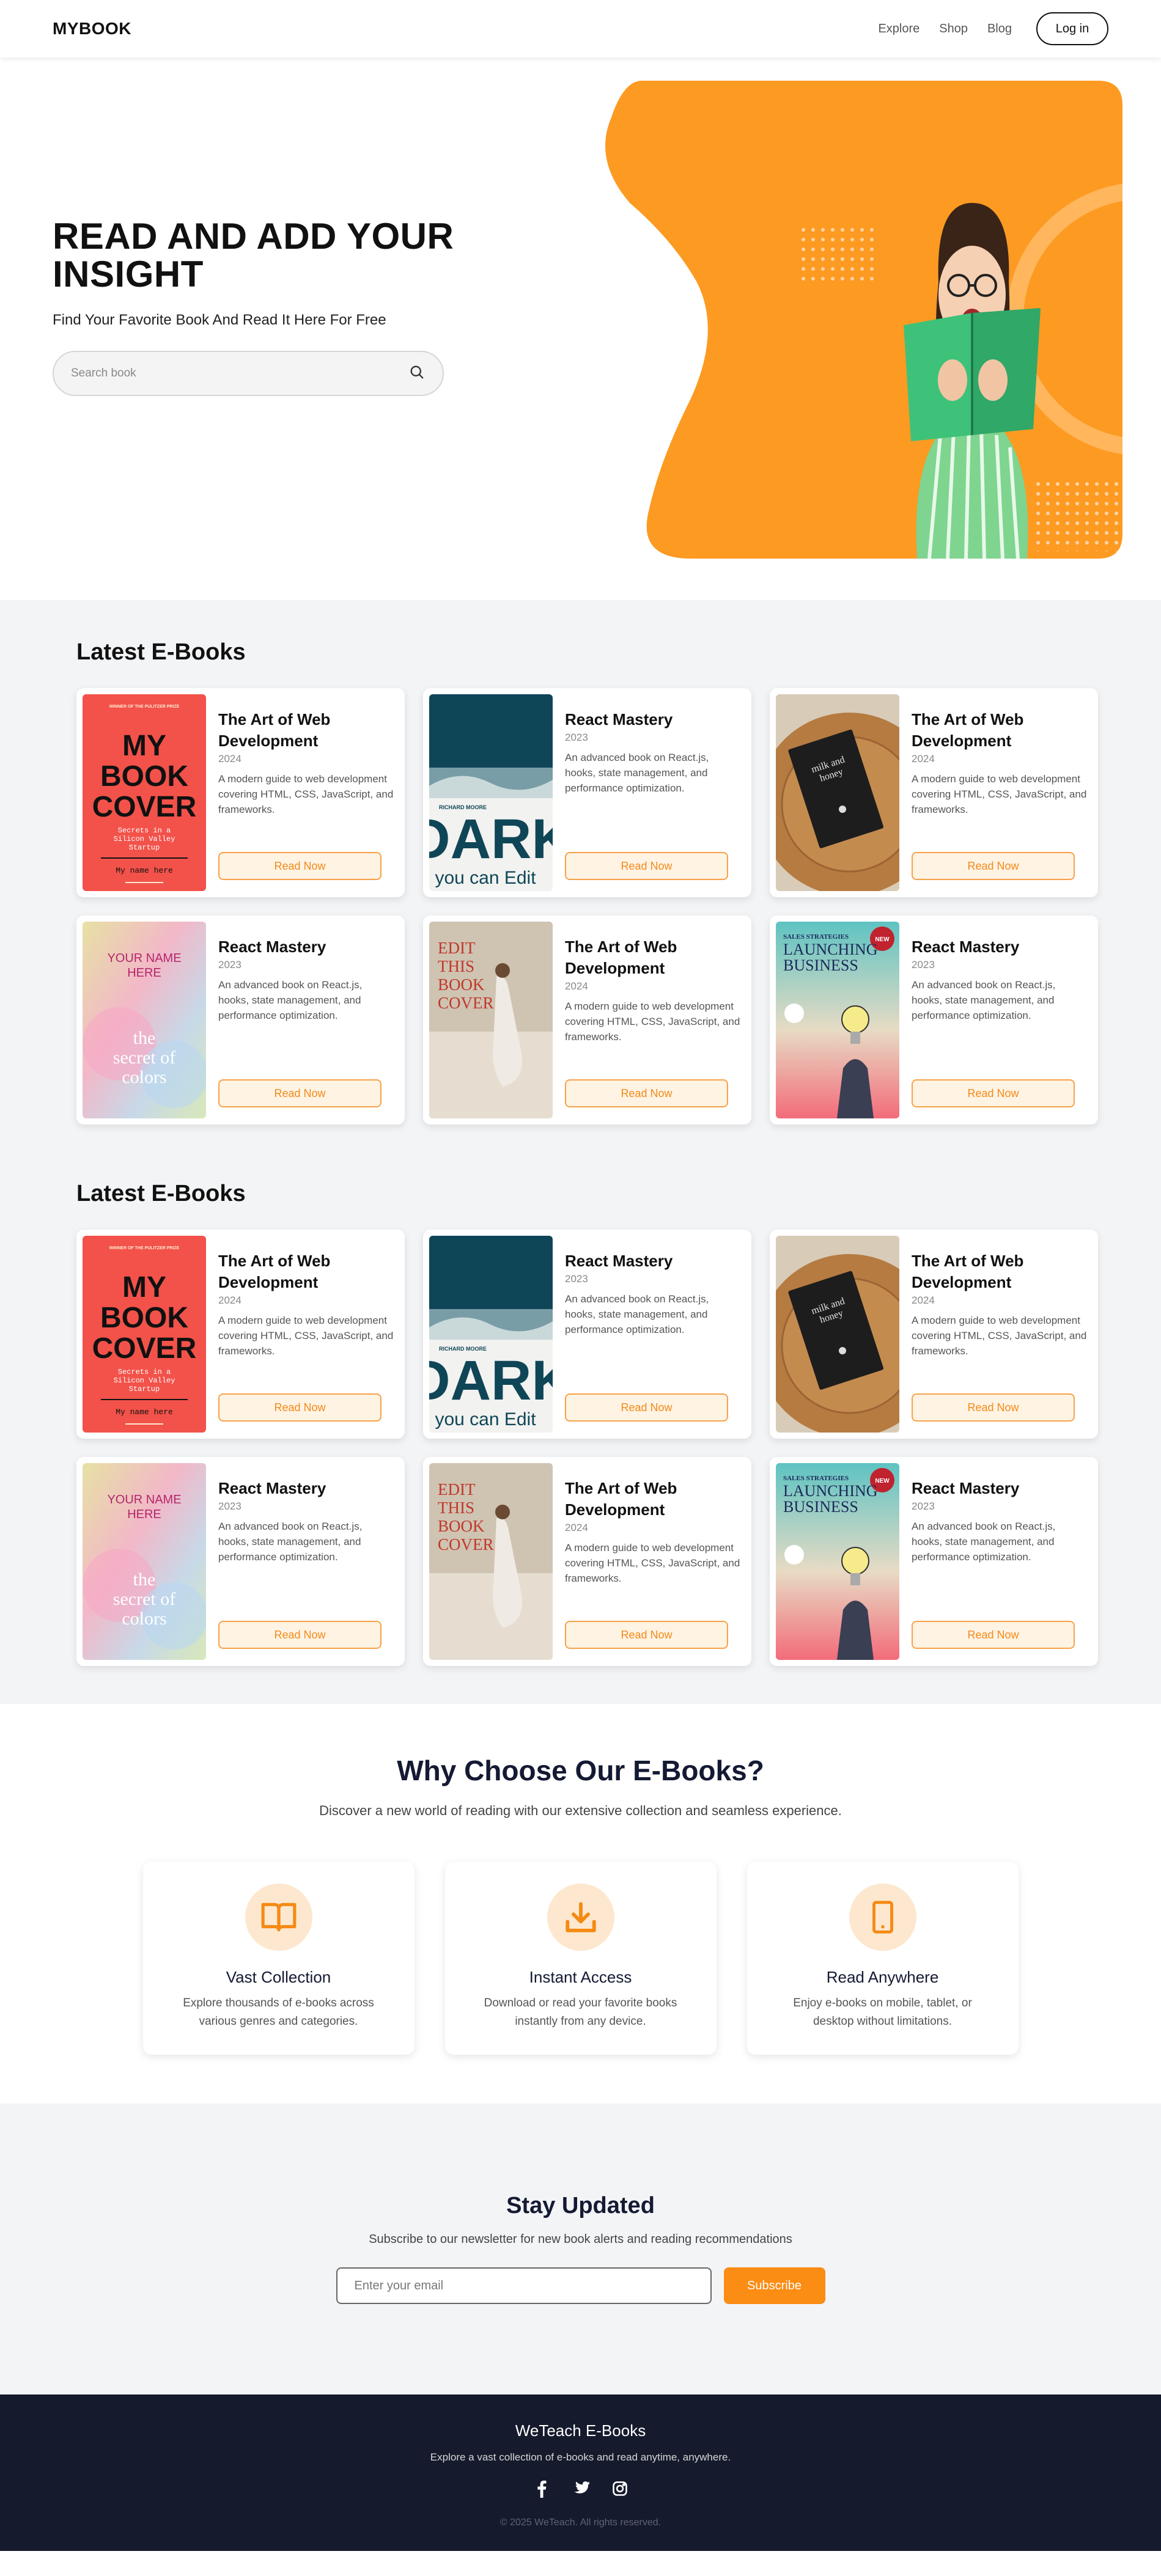 The image size is (1161, 2576). Describe the element at coordinates (92, 29) in the screenshot. I see `logo: MYBOOK` at that location.